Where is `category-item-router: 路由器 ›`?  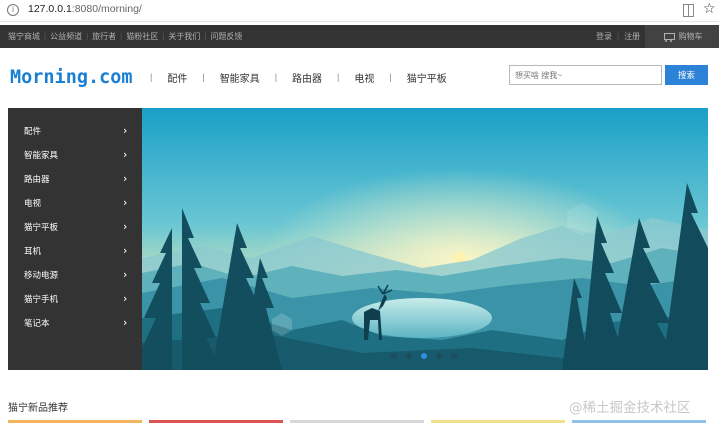 category-item-router: 路由器 › is located at coordinates (75, 179).